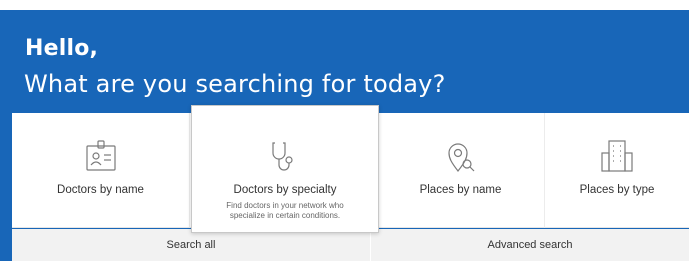  I want to click on card-places-by-type: Places by type, so click(617, 170).